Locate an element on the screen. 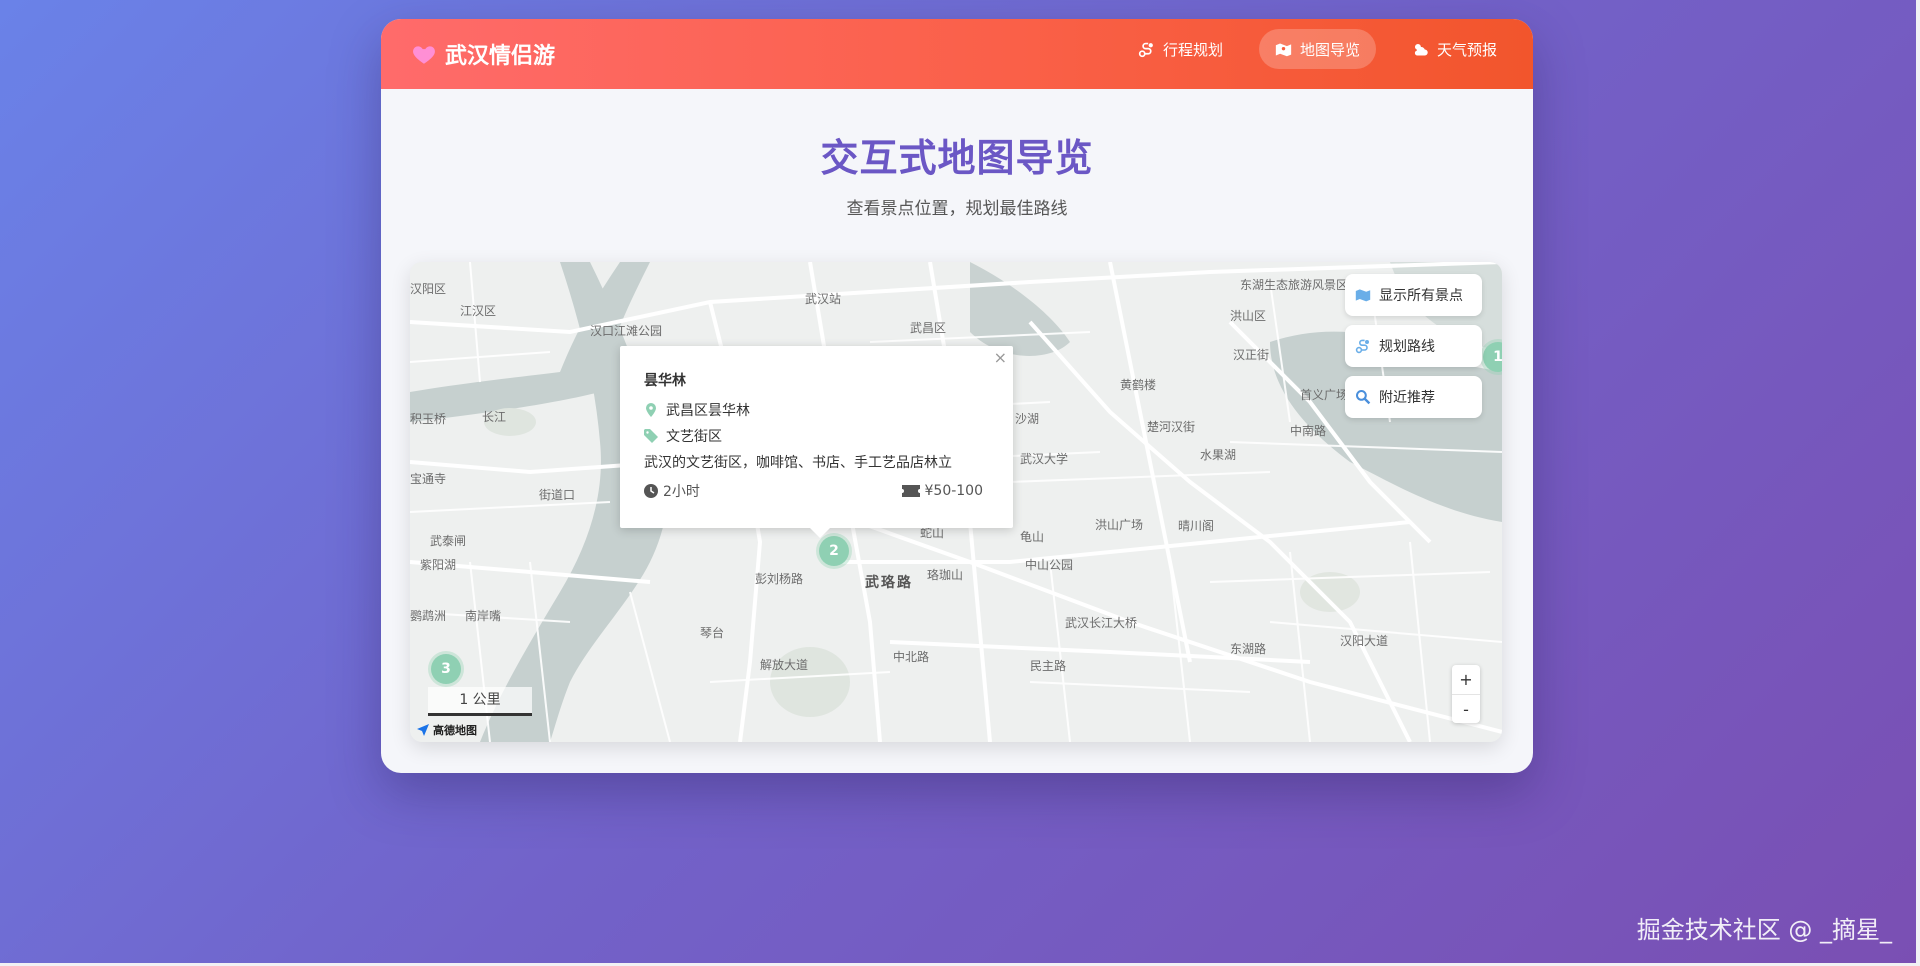 The image size is (1920, 966). map-label: 龟山 is located at coordinates (1032, 537).